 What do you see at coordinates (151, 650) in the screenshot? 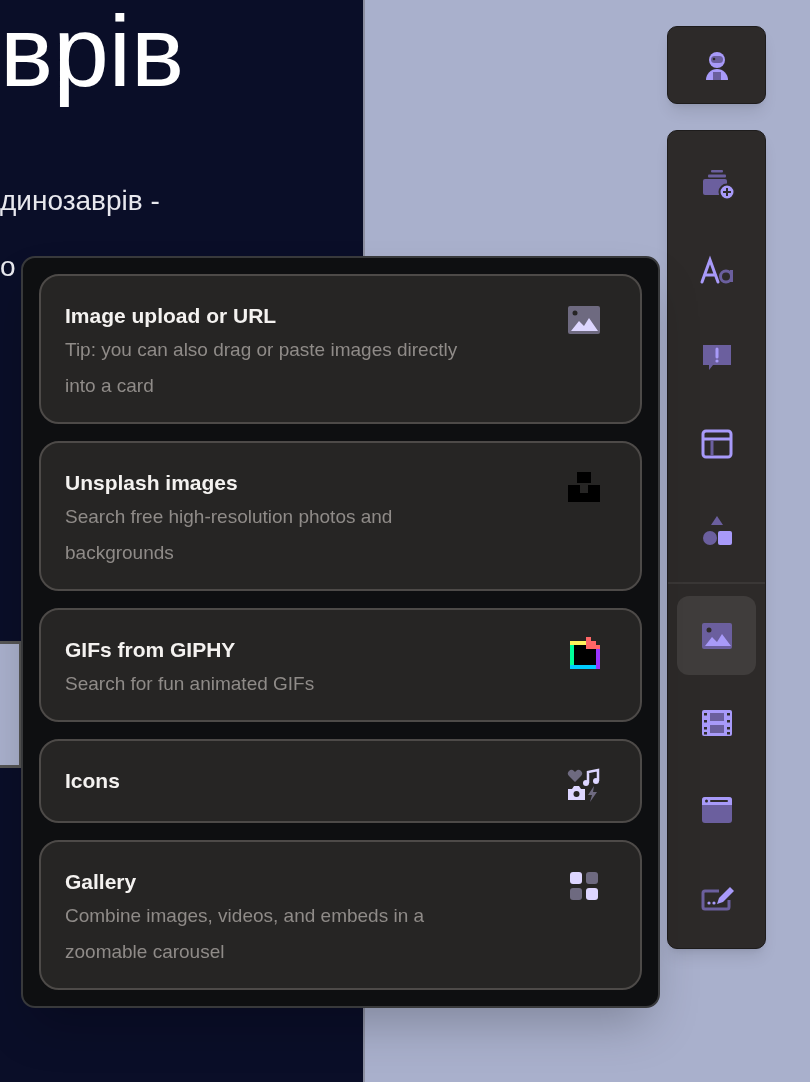
I see `option-title: GIFs from GIPHY` at bounding box center [151, 650].